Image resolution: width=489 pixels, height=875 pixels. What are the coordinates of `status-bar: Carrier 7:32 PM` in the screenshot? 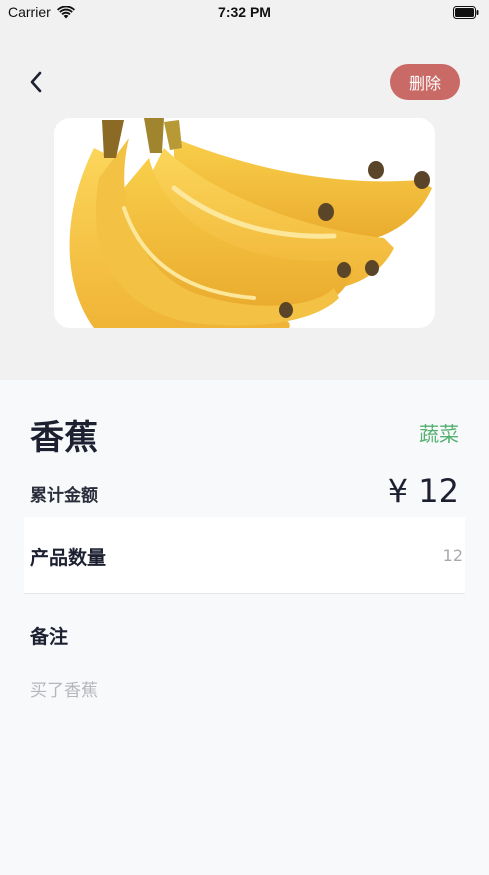 It's located at (244, 13).